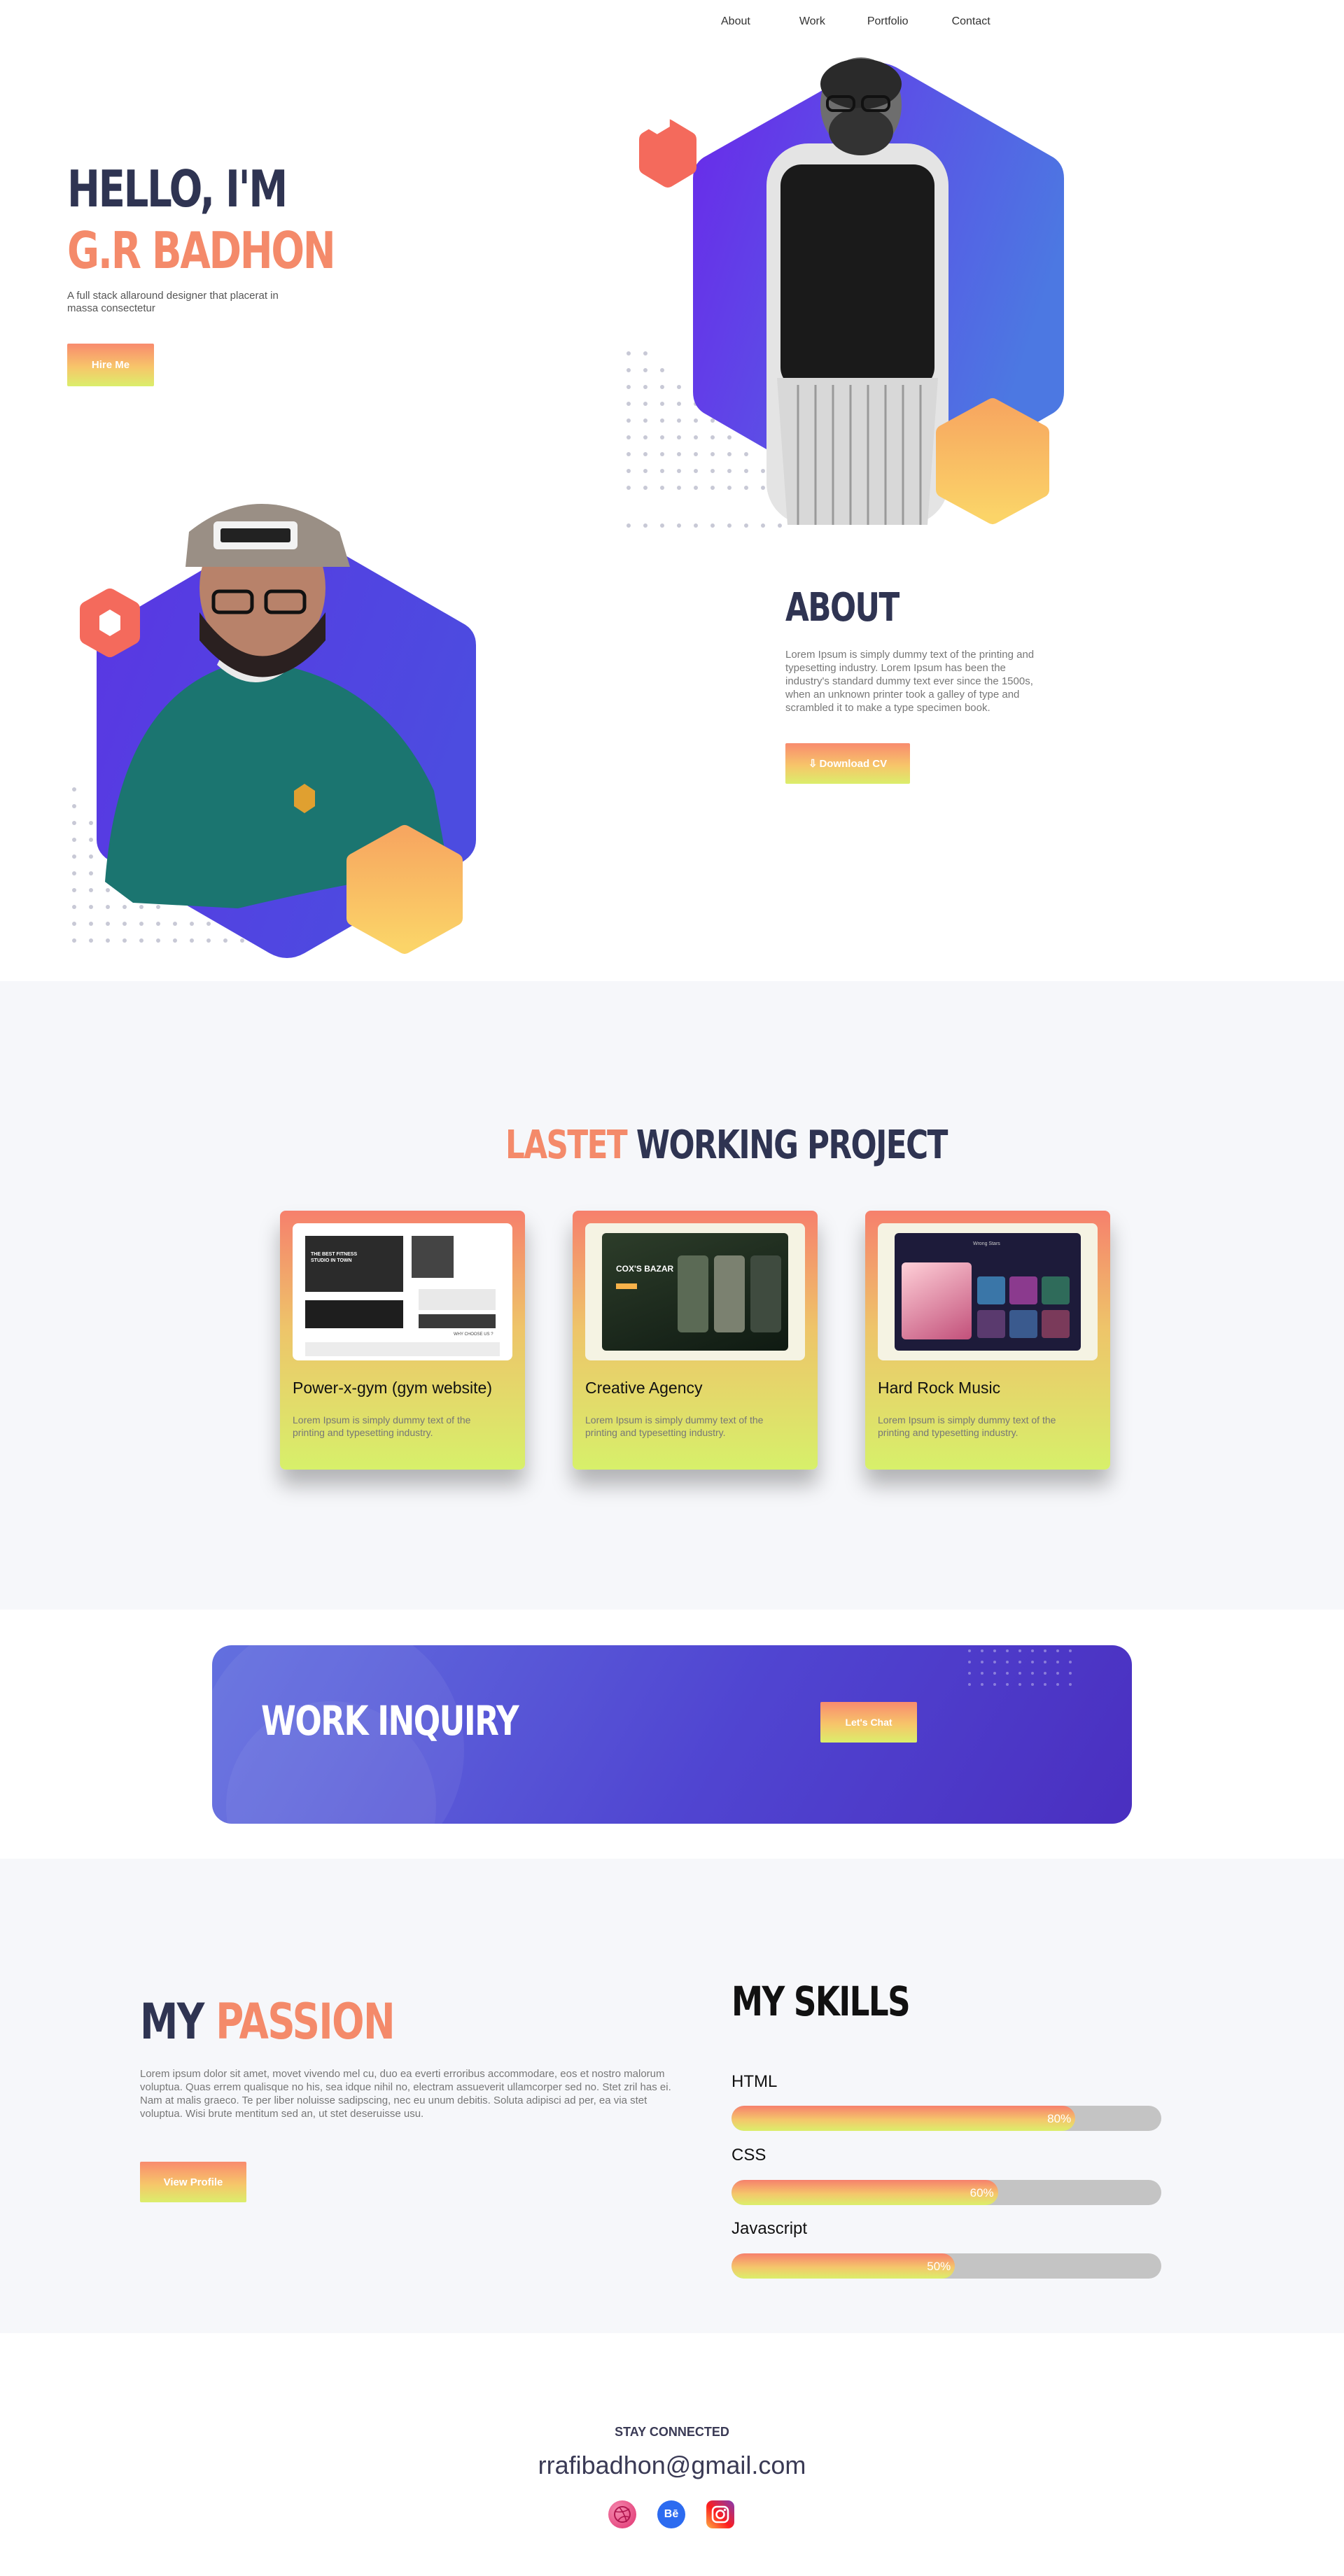 The width and height of the screenshot is (1344, 2576). I want to click on behance-icon: Bē, so click(671, 2514).